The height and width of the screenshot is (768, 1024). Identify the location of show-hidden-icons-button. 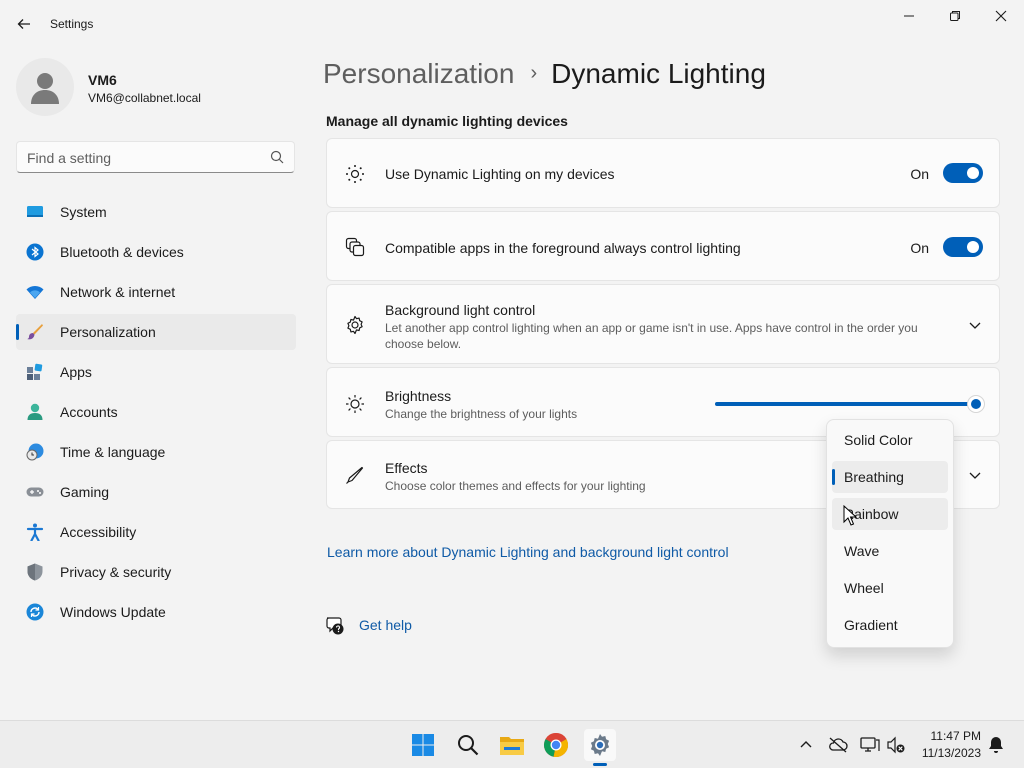
(806, 745).